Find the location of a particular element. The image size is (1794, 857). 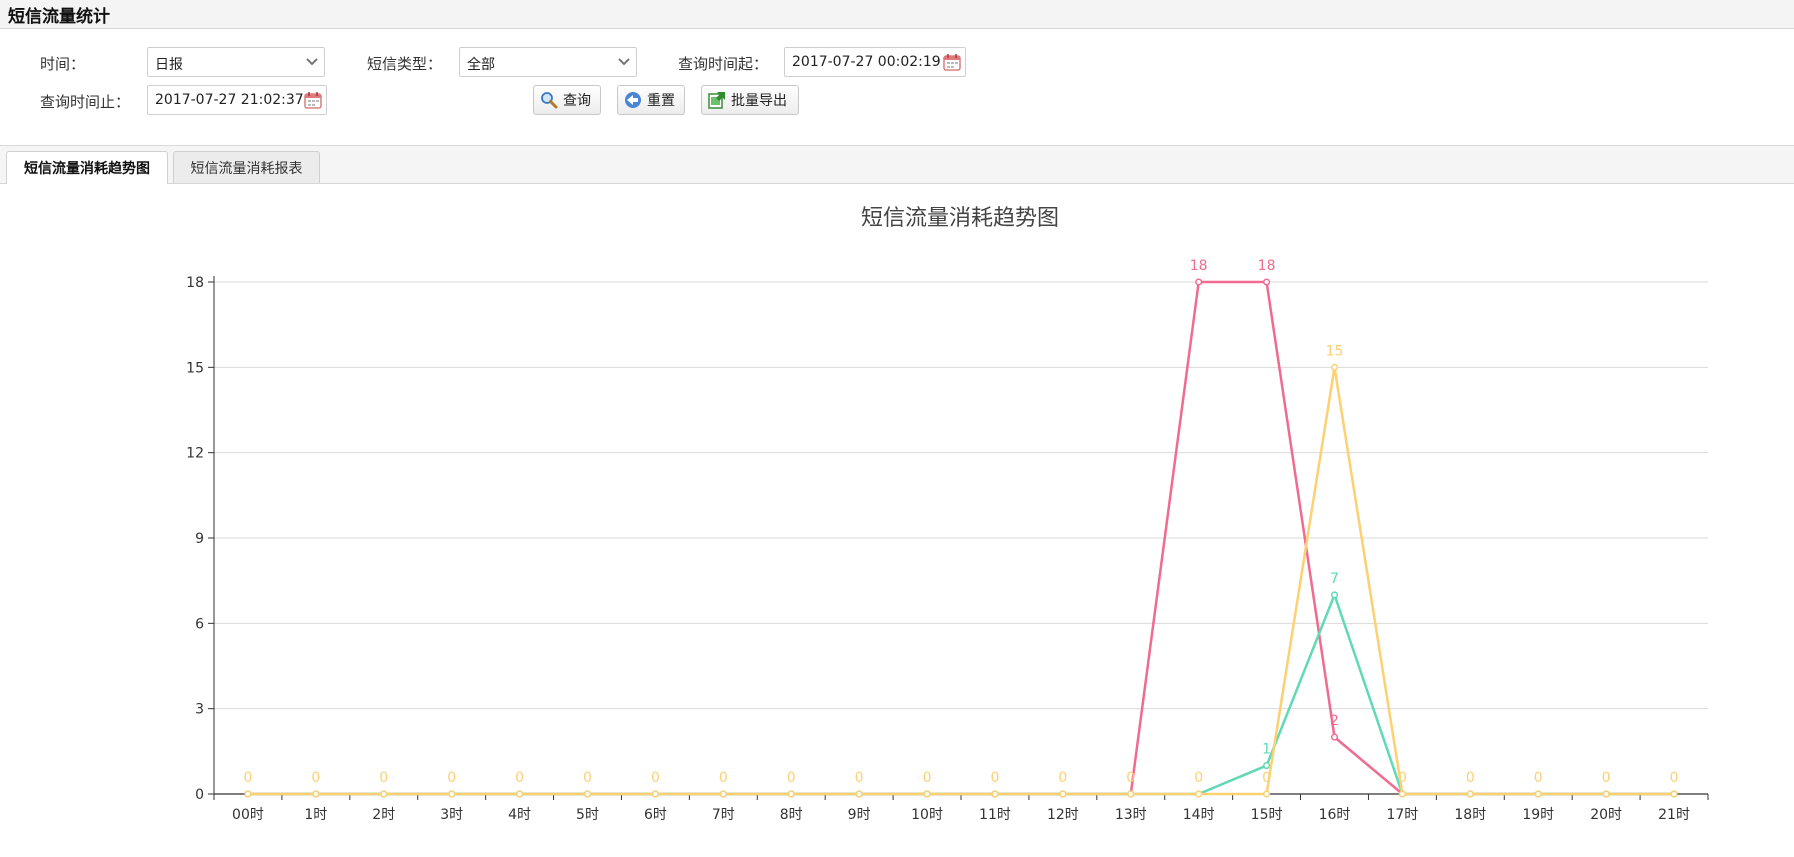

y-tick-label: 9 is located at coordinates (199, 539).